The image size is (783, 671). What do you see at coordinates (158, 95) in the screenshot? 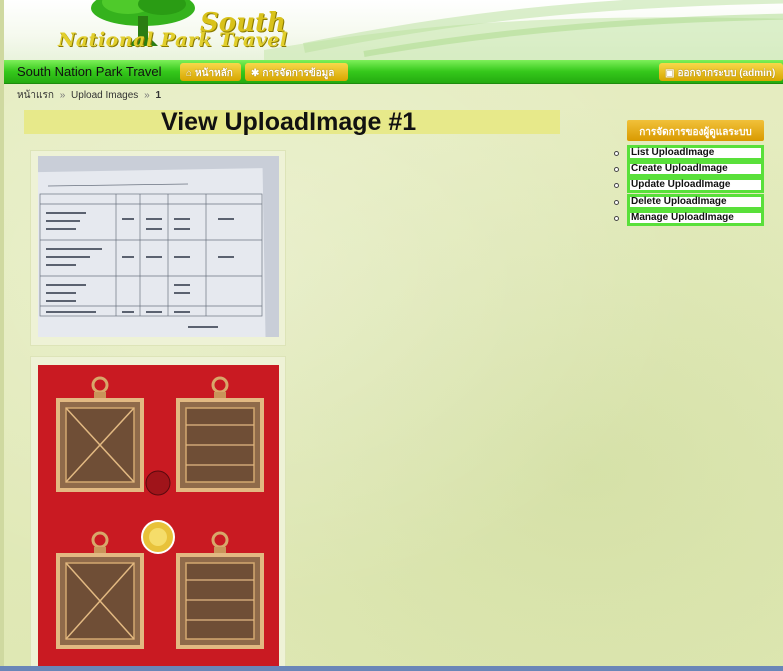
I see `breadcrumb-current: 1` at bounding box center [158, 95].